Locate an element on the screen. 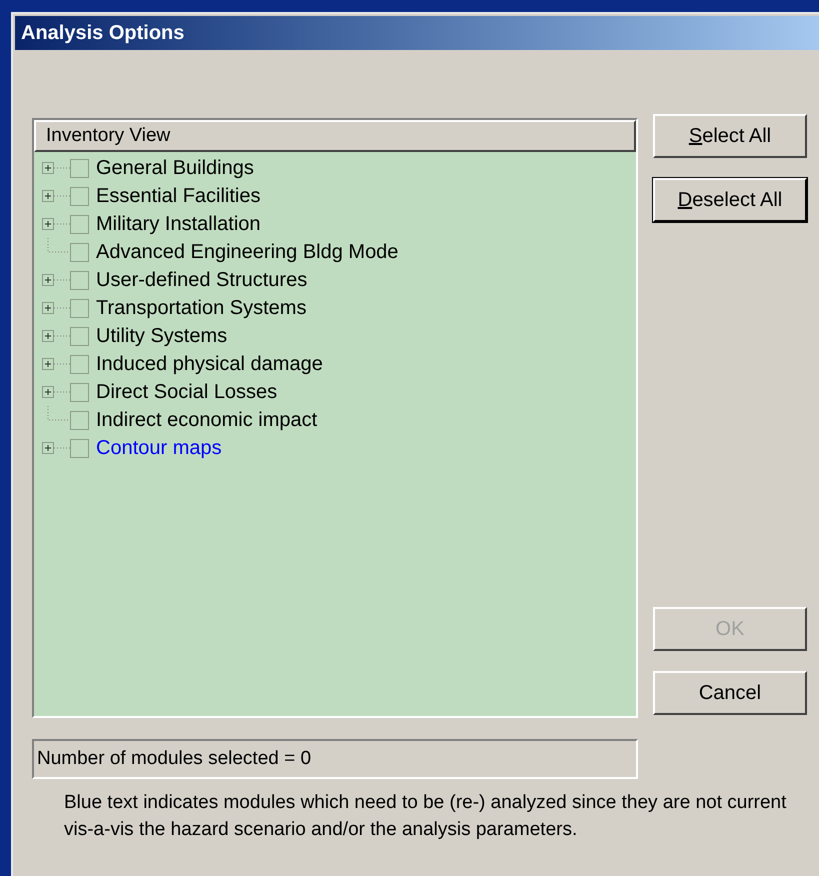 This screenshot has height=876, width=819. note-text: Blue text indicates modules which need to be (re-) analyzed since they are not current vis-a-vis the hazard scenario and/or the analysis parameters. is located at coordinates (425, 816).